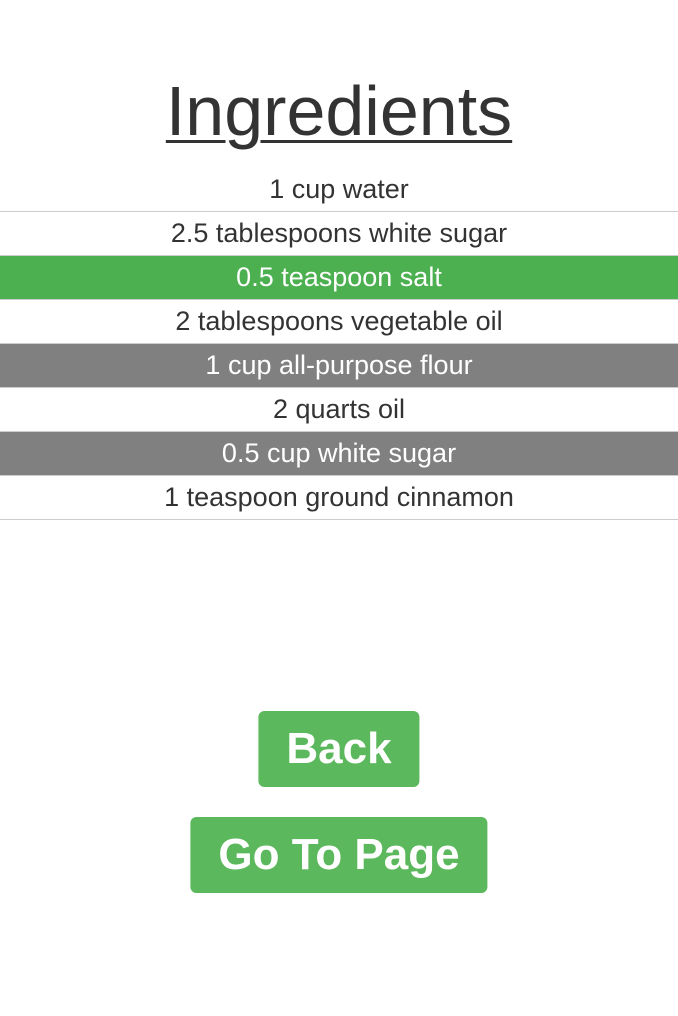 The image size is (678, 1016). I want to click on ingredient-item: 2.5 tablespoons white sugar, so click(339, 234).